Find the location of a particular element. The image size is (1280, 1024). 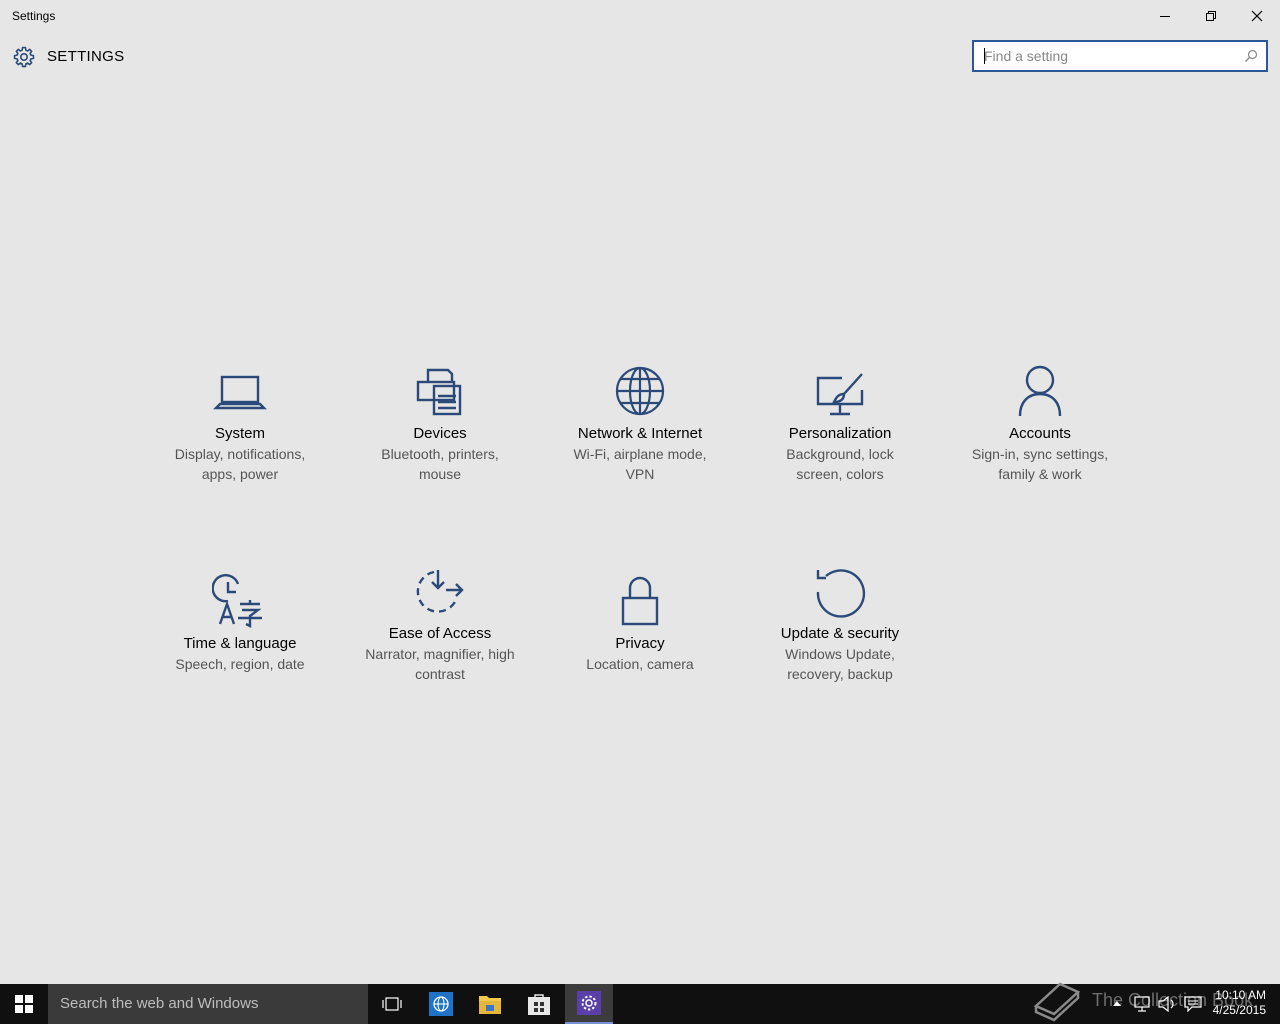

paintbrush-monitor-icon is located at coordinates (840, 394).